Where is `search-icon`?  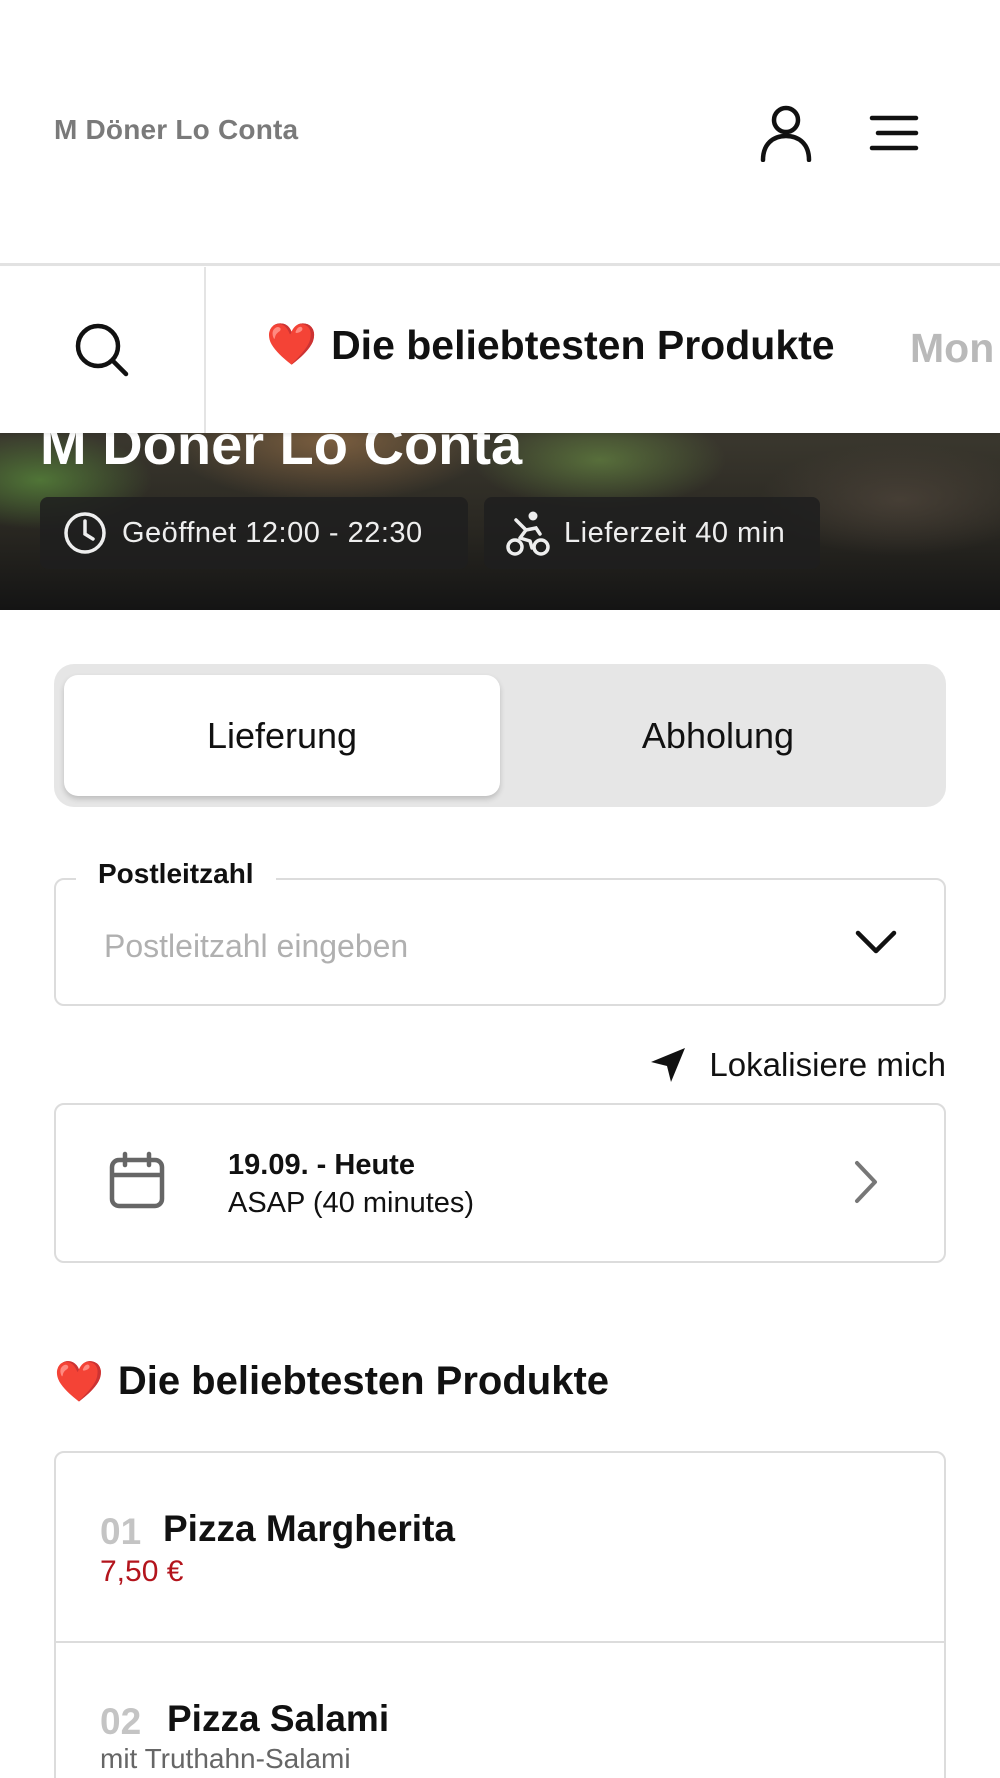 search-icon is located at coordinates (102, 350).